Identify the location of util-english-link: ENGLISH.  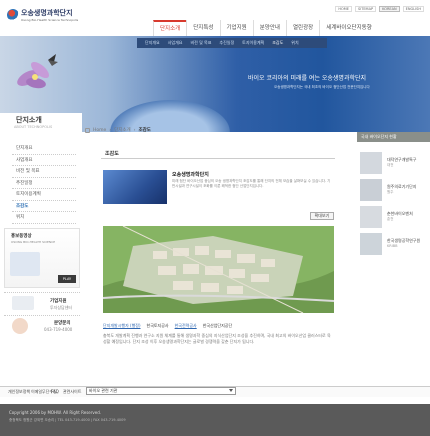
(413, 9).